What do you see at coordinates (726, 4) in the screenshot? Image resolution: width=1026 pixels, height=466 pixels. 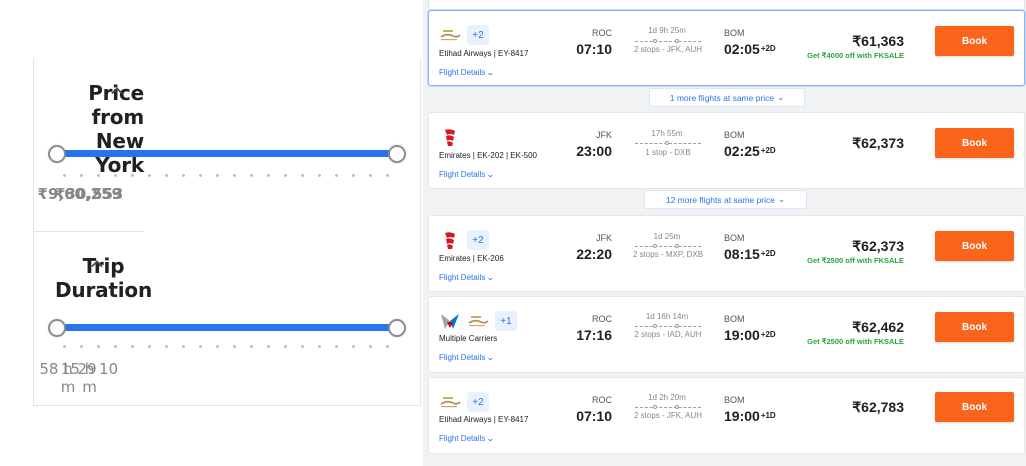 I see `previous-card-edge` at bounding box center [726, 4].